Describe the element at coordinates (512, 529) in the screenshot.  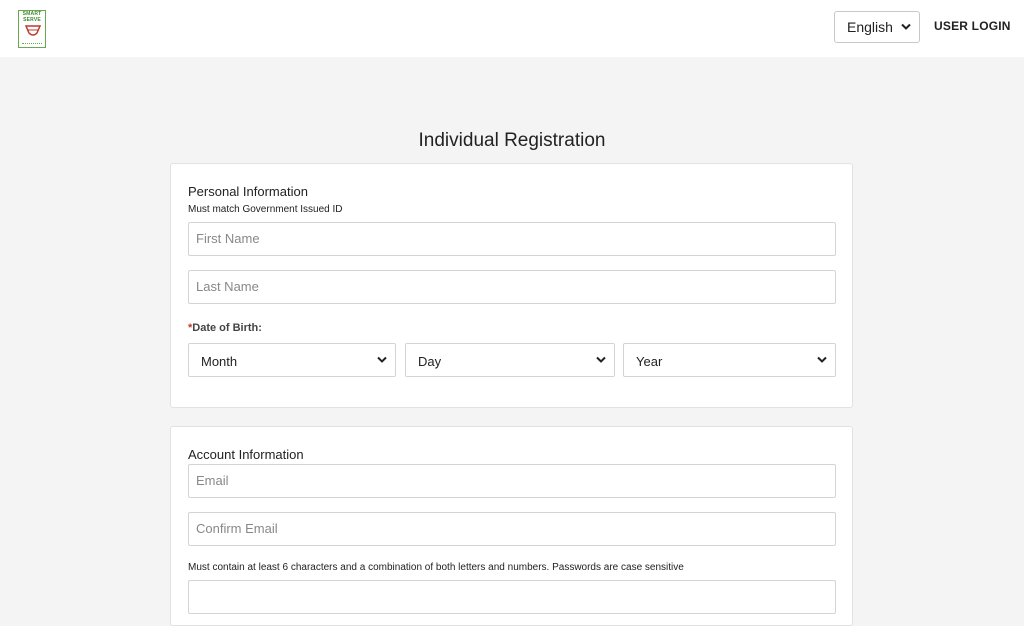
I see `confirm-email-input: Confirm Email` at that location.